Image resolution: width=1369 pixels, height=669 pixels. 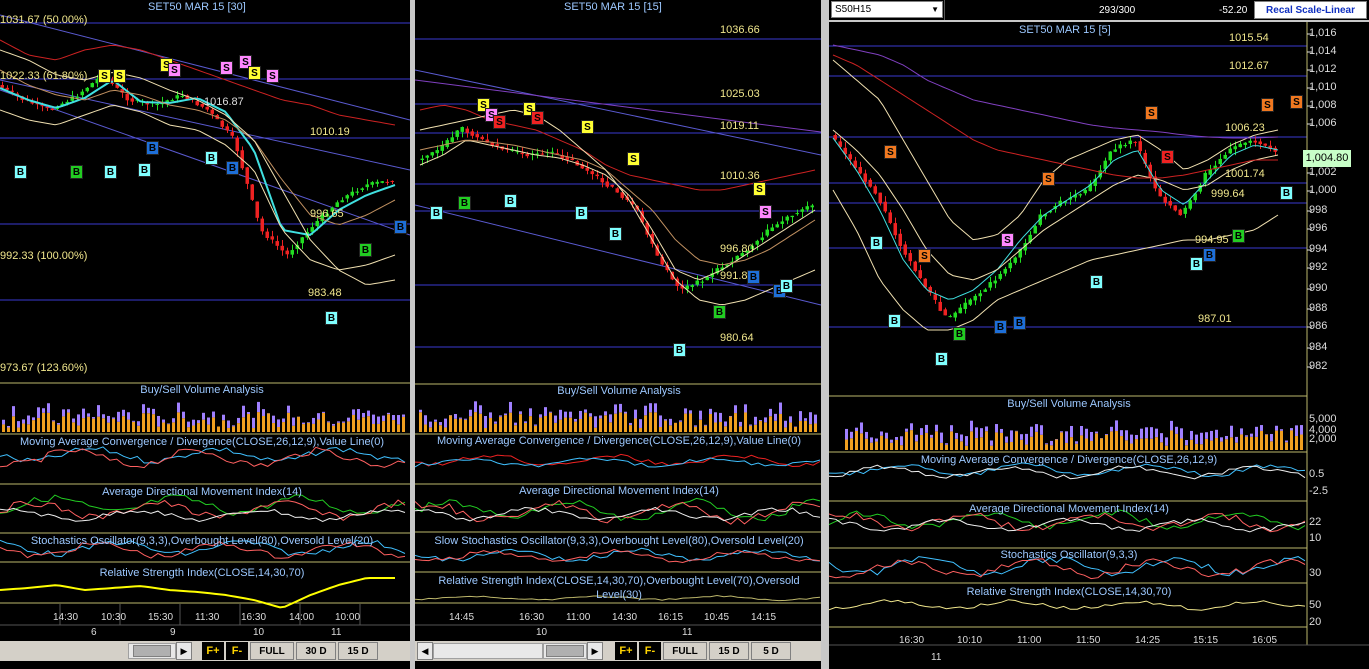 What do you see at coordinates (618, 512) in the screenshot?
I see `oscillator-line` at bounding box center [618, 512].